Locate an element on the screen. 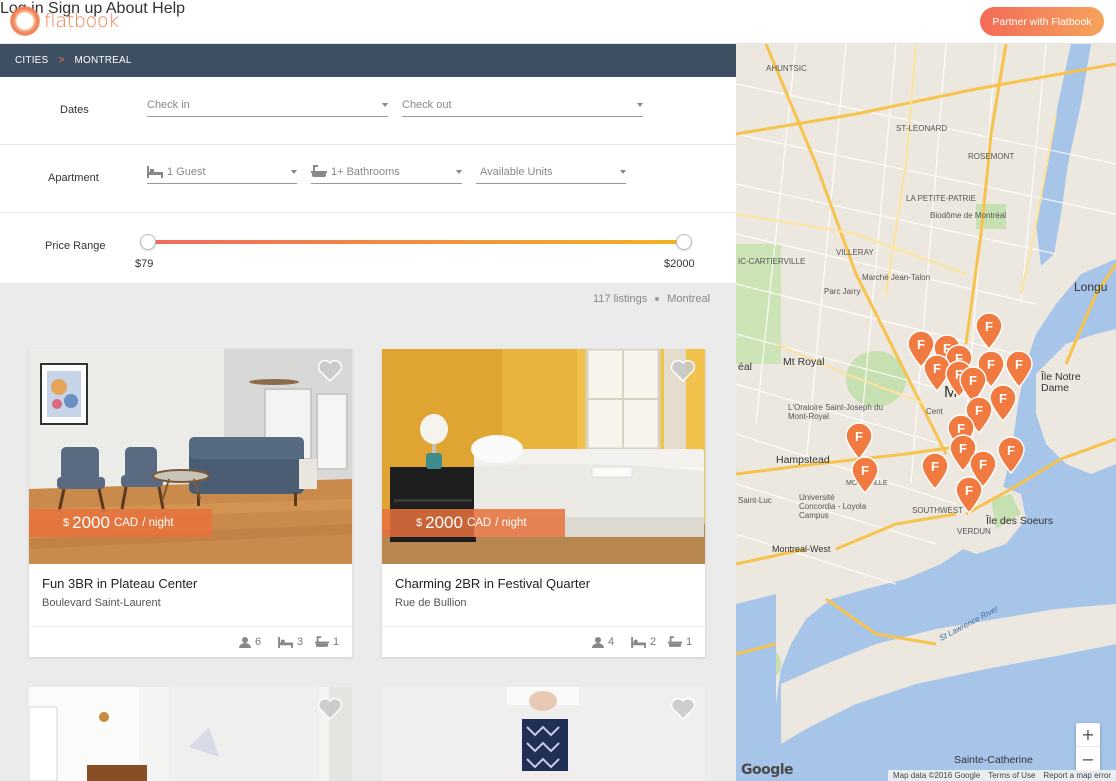 The height and width of the screenshot is (781, 1116). price-range-label: Price Range is located at coordinates (75, 246).